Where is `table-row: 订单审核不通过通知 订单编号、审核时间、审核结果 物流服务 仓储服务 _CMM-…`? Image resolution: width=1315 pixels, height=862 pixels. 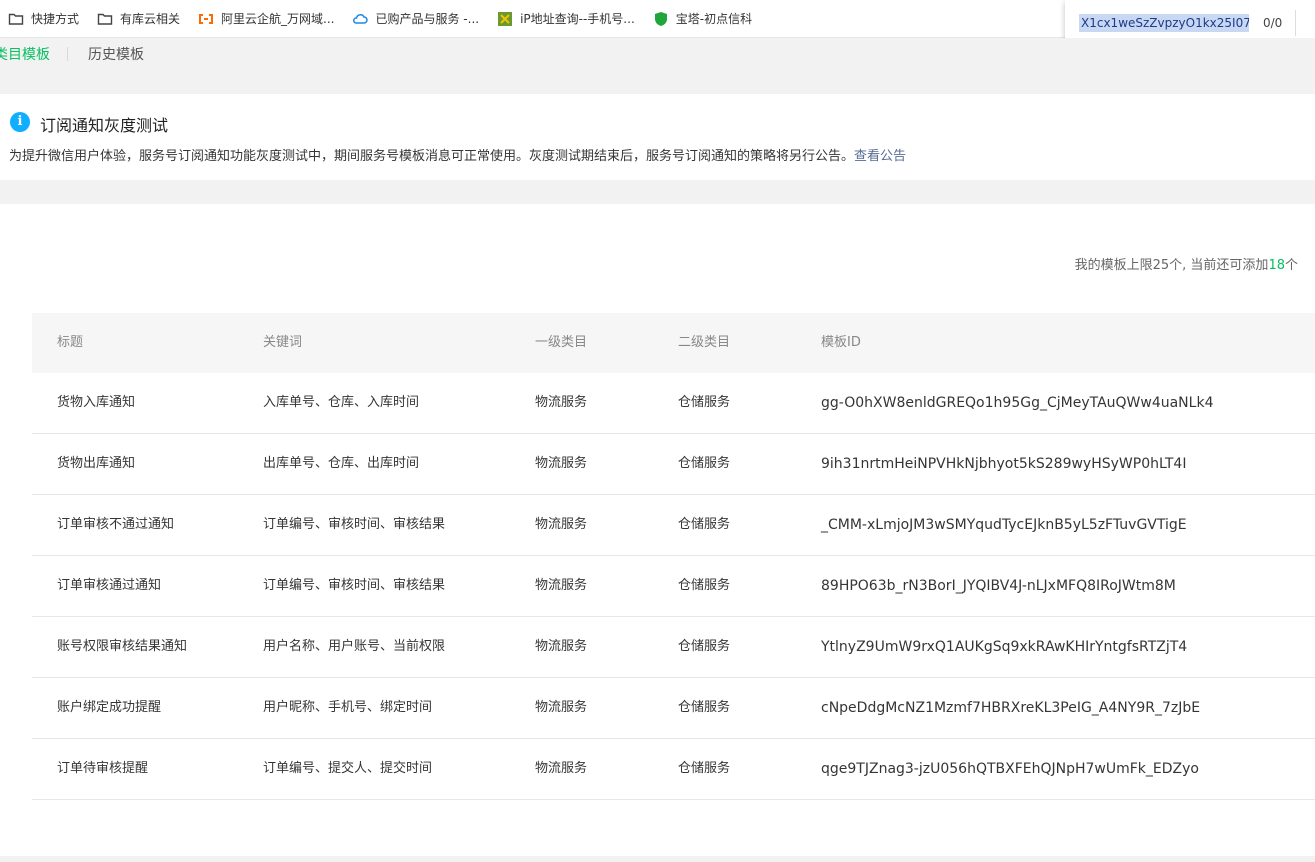 table-row: 订单审核不通过通知 订单编号、审核时间、审核结果 物流服务 仓储服务 _CMM-… is located at coordinates (673, 525).